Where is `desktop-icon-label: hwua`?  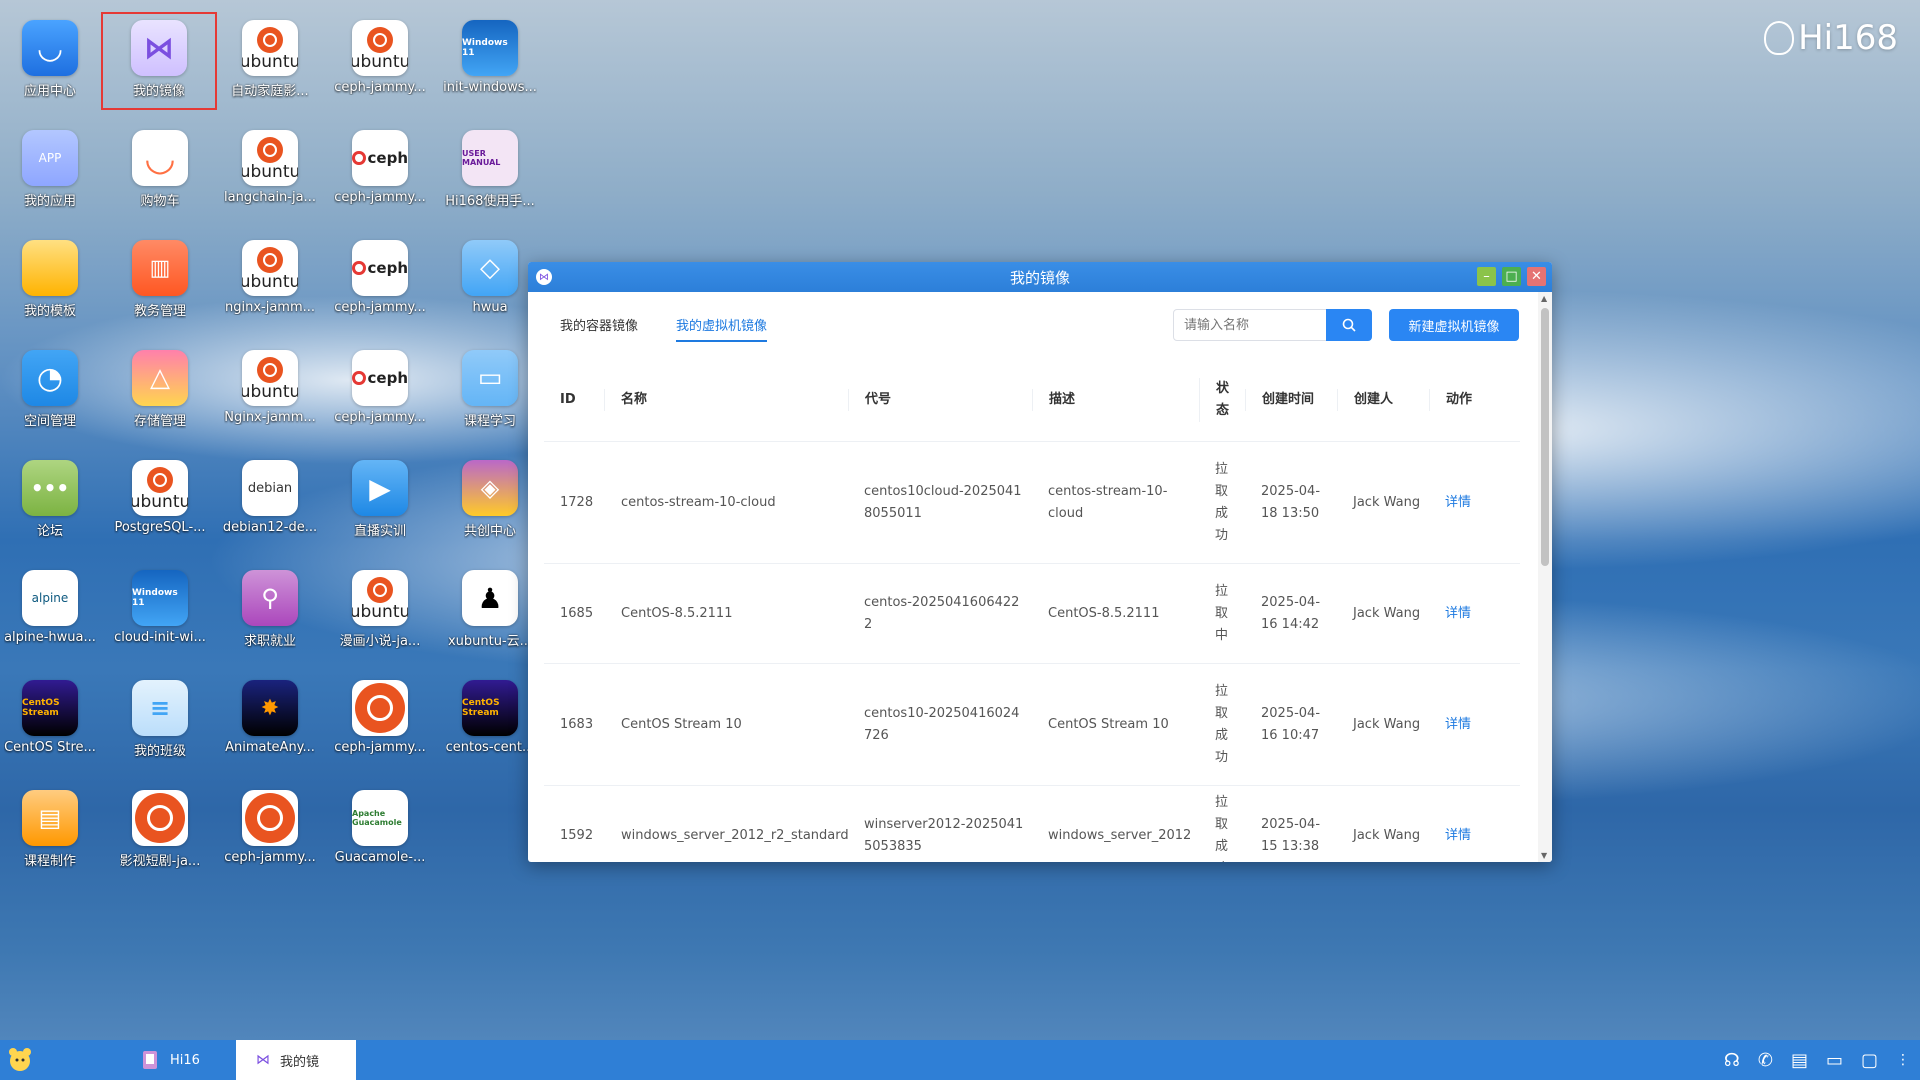 desktop-icon-label: hwua is located at coordinates (490, 307).